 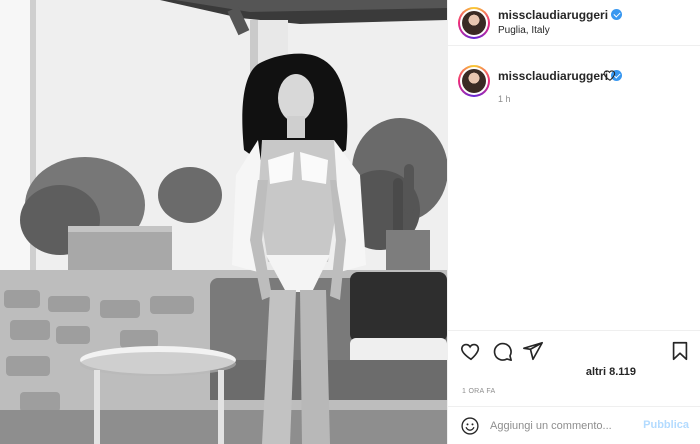 What do you see at coordinates (574, 88) in the screenshot?
I see `caption-block: missclaudiaruggeri 1 h` at bounding box center [574, 88].